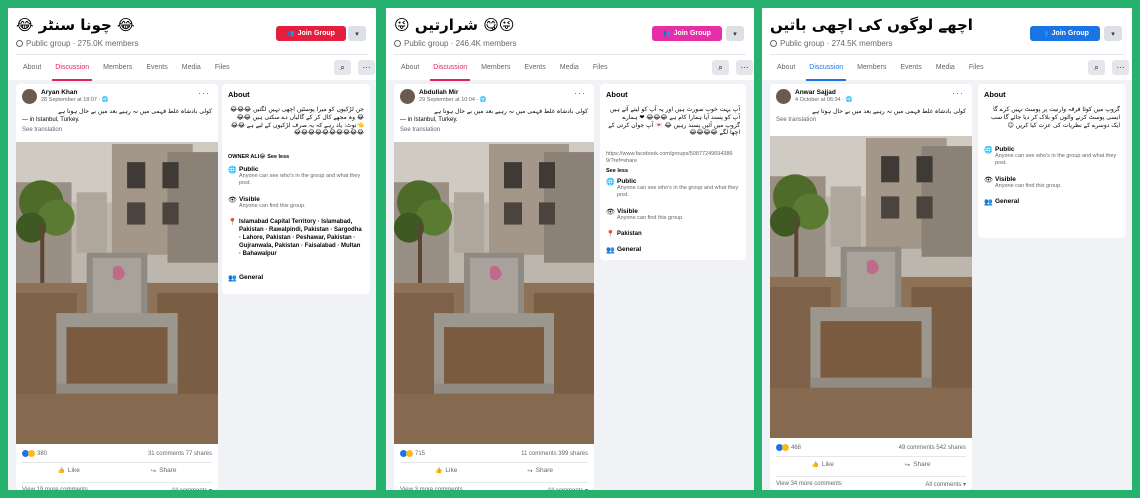  Describe the element at coordinates (629, 234) in the screenshot. I see `location-text: Pakistan` at that location.